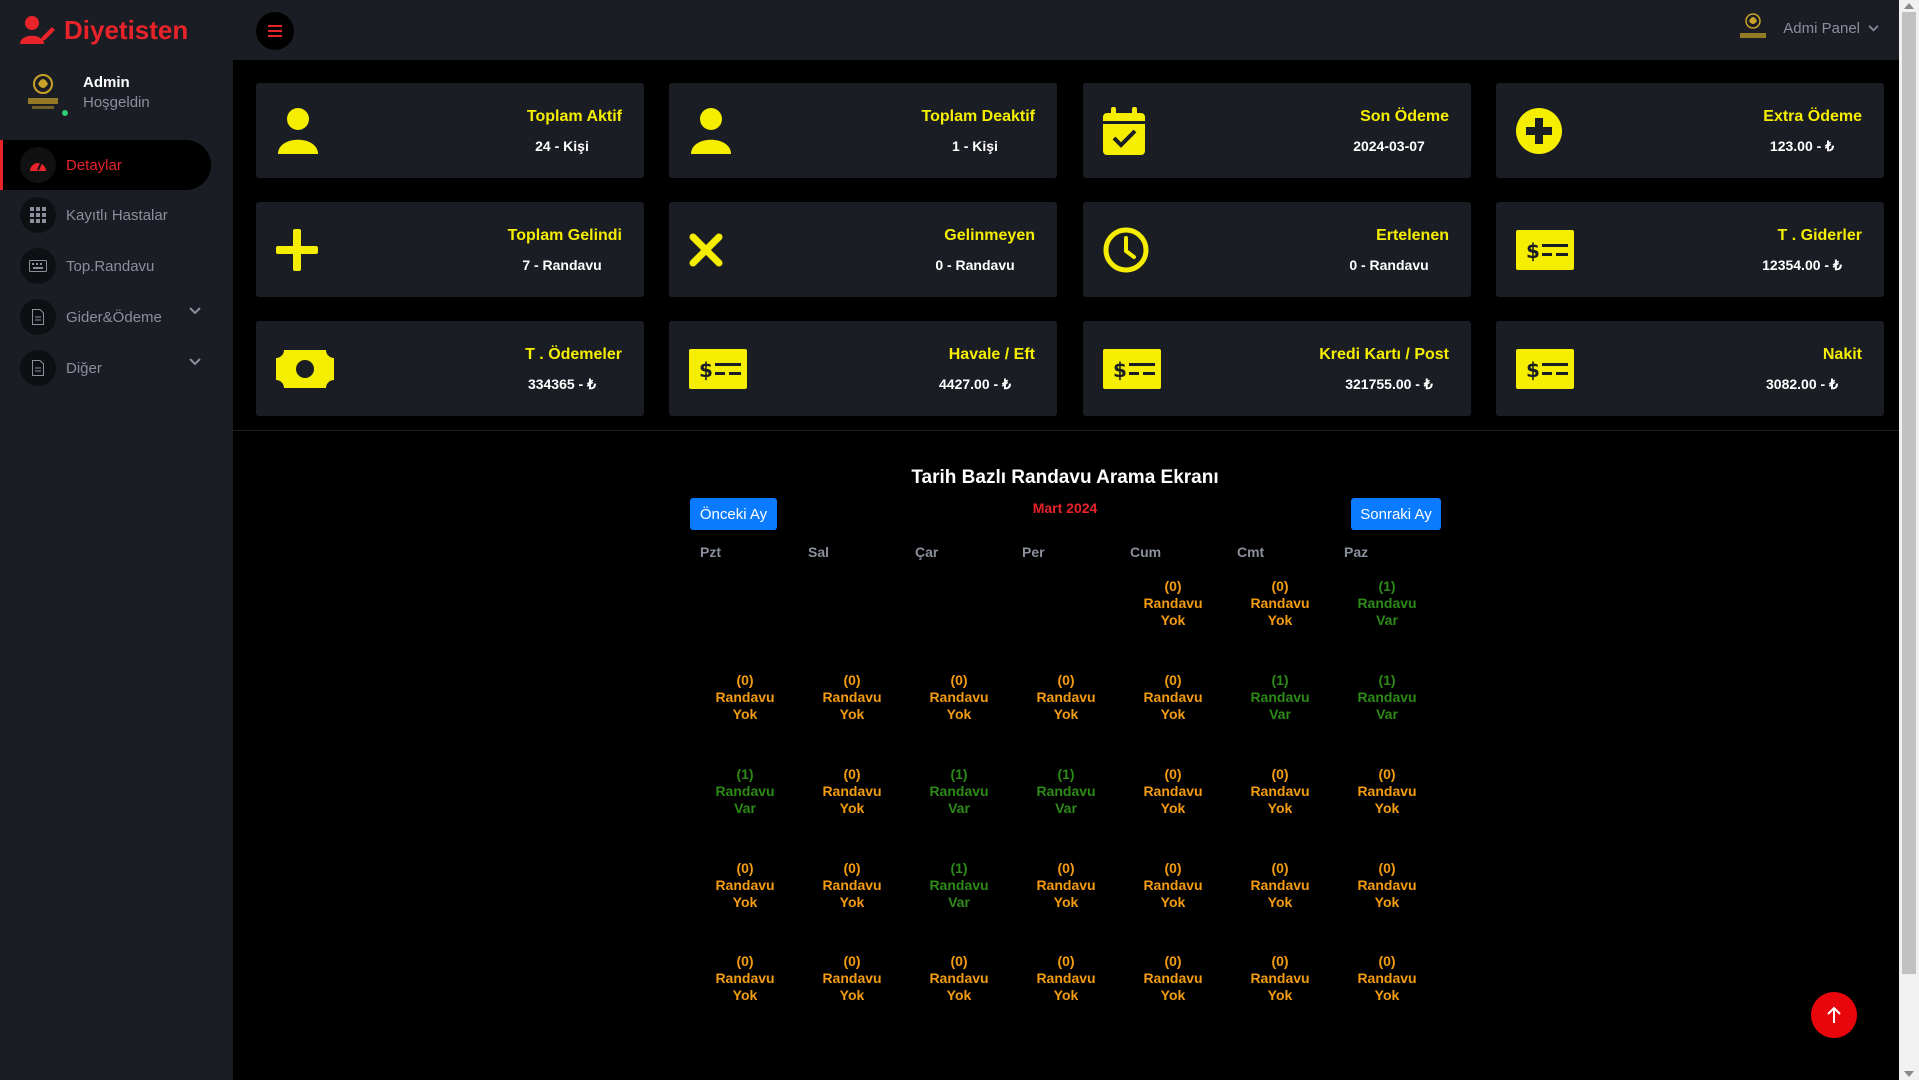  I want to click on stat-card-value: 1 - Kişi, so click(975, 146).